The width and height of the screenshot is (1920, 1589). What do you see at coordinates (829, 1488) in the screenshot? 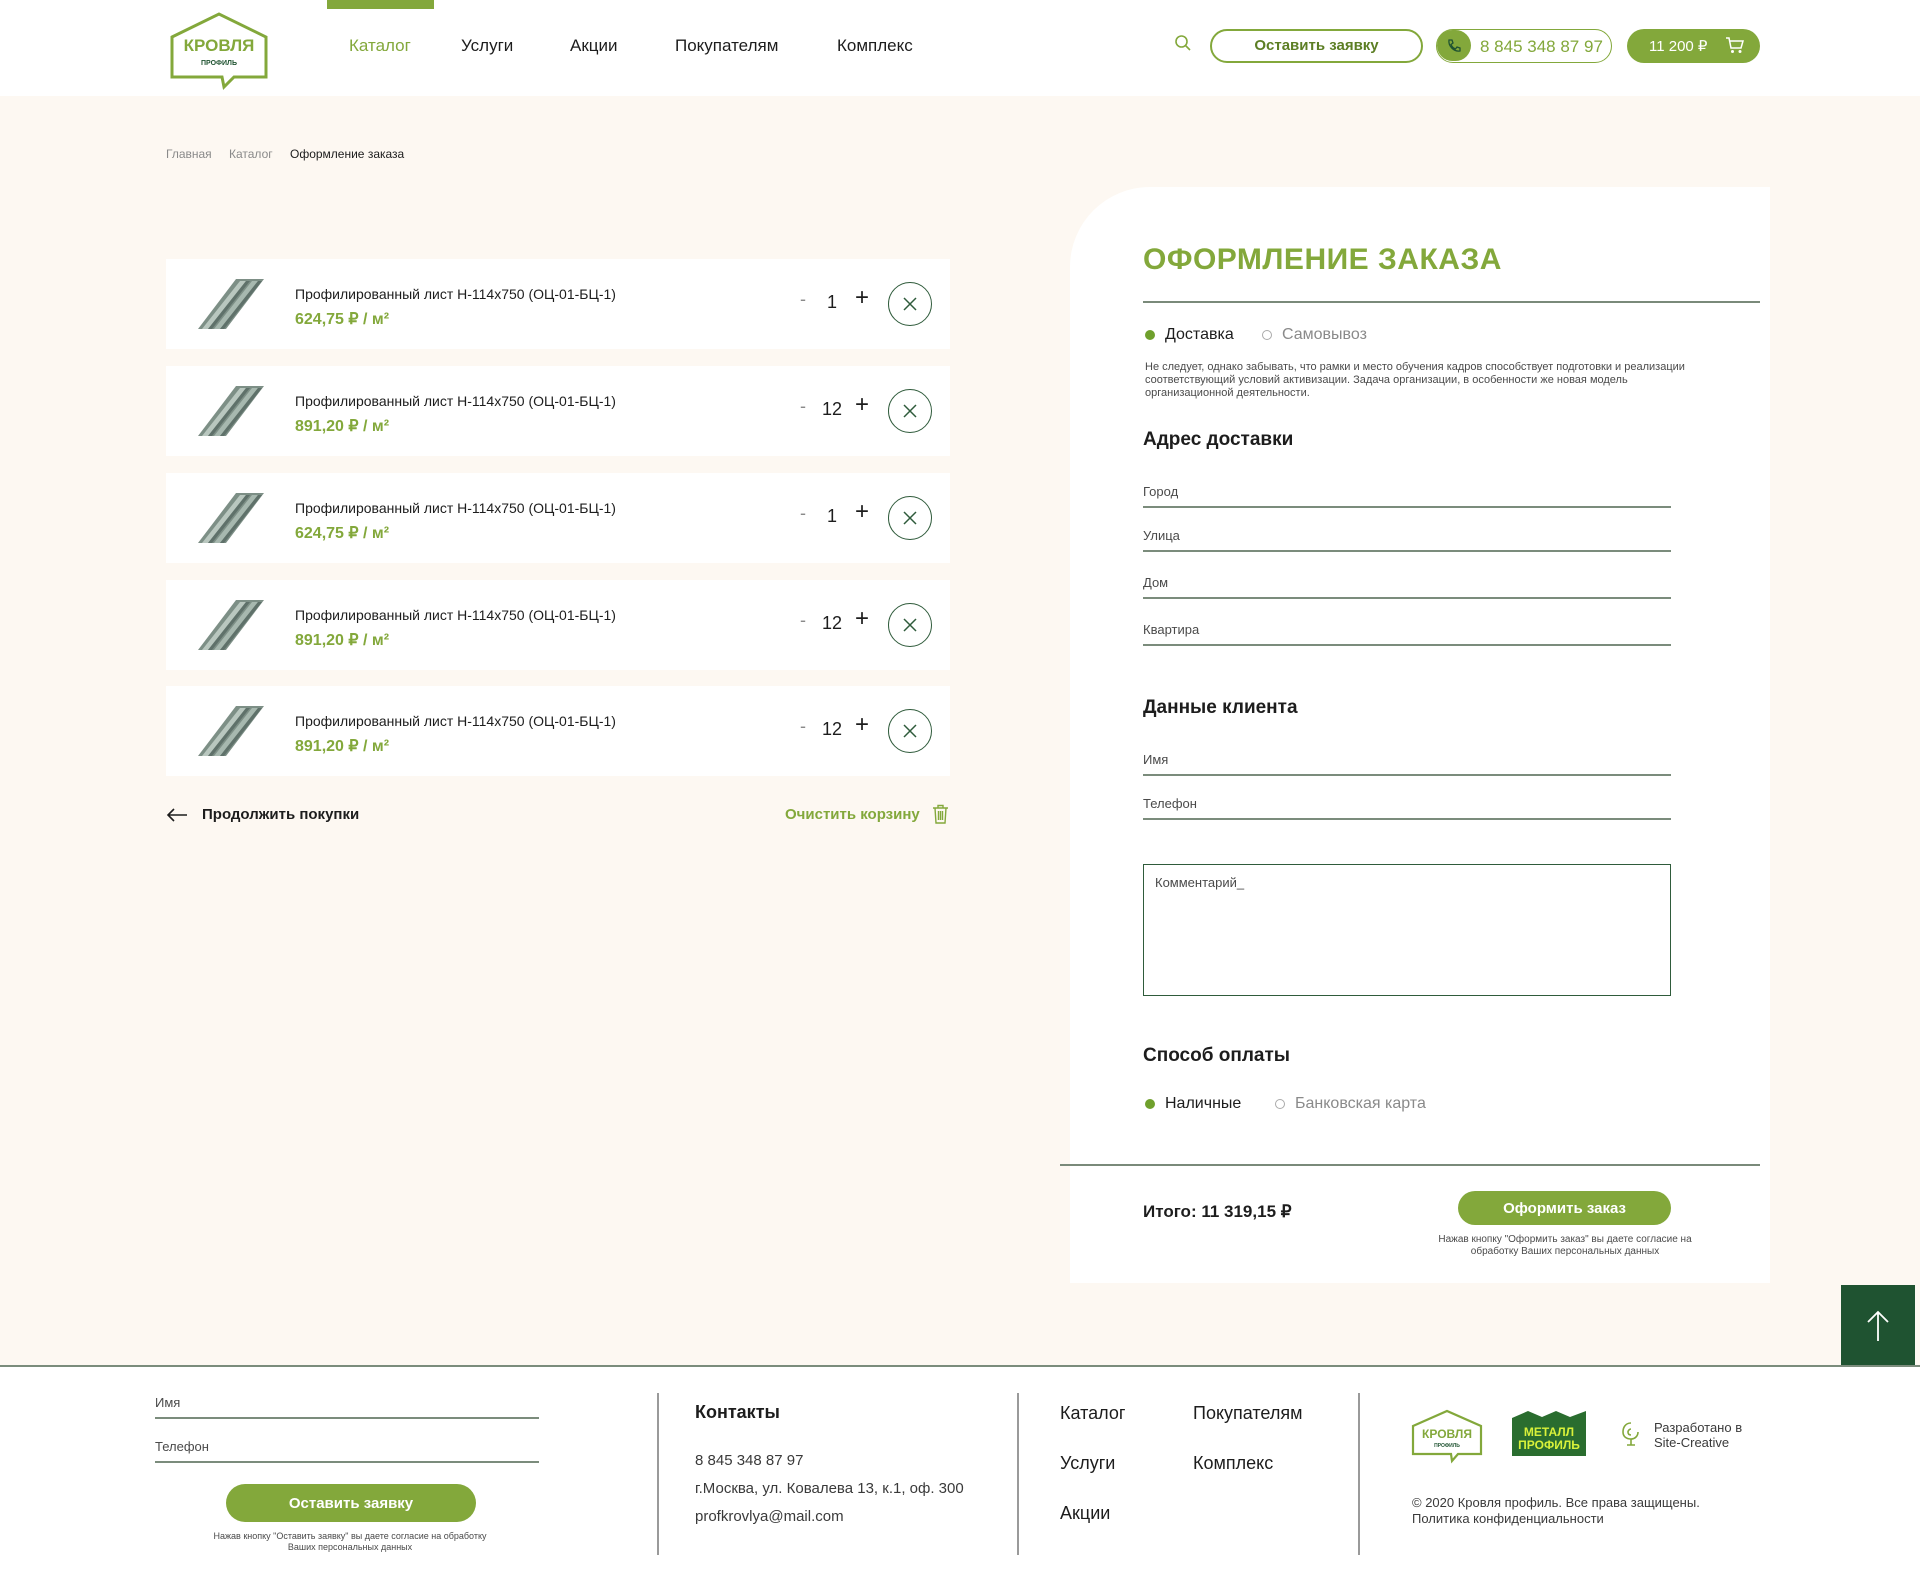
I see `footer-address: г.Москва, ул. Ковалева 13, к.1, оф. 300` at bounding box center [829, 1488].